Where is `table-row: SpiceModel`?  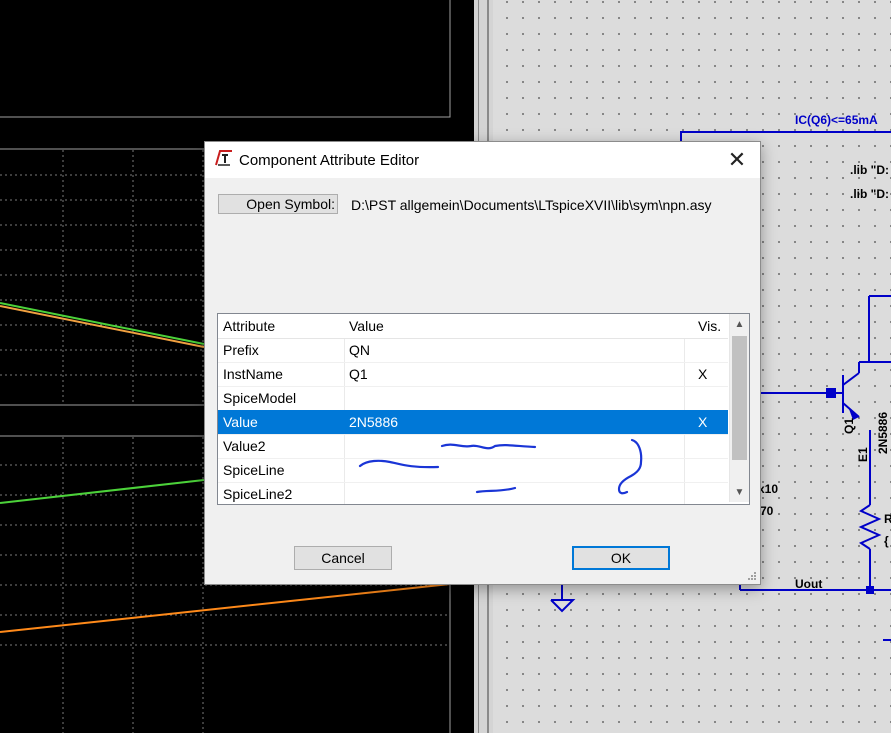
table-row: SpiceModel is located at coordinates (473, 398).